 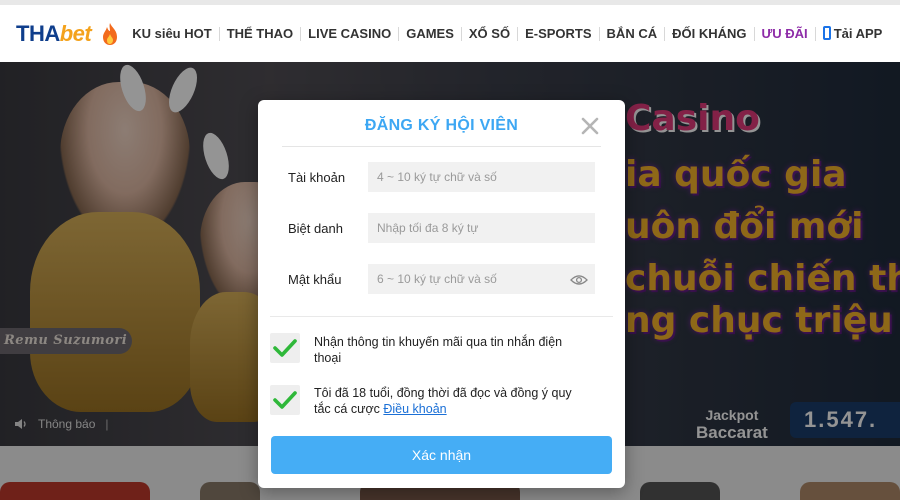 I want to click on nav-item-ku-hot: KU siêu HOT, so click(x=172, y=33).